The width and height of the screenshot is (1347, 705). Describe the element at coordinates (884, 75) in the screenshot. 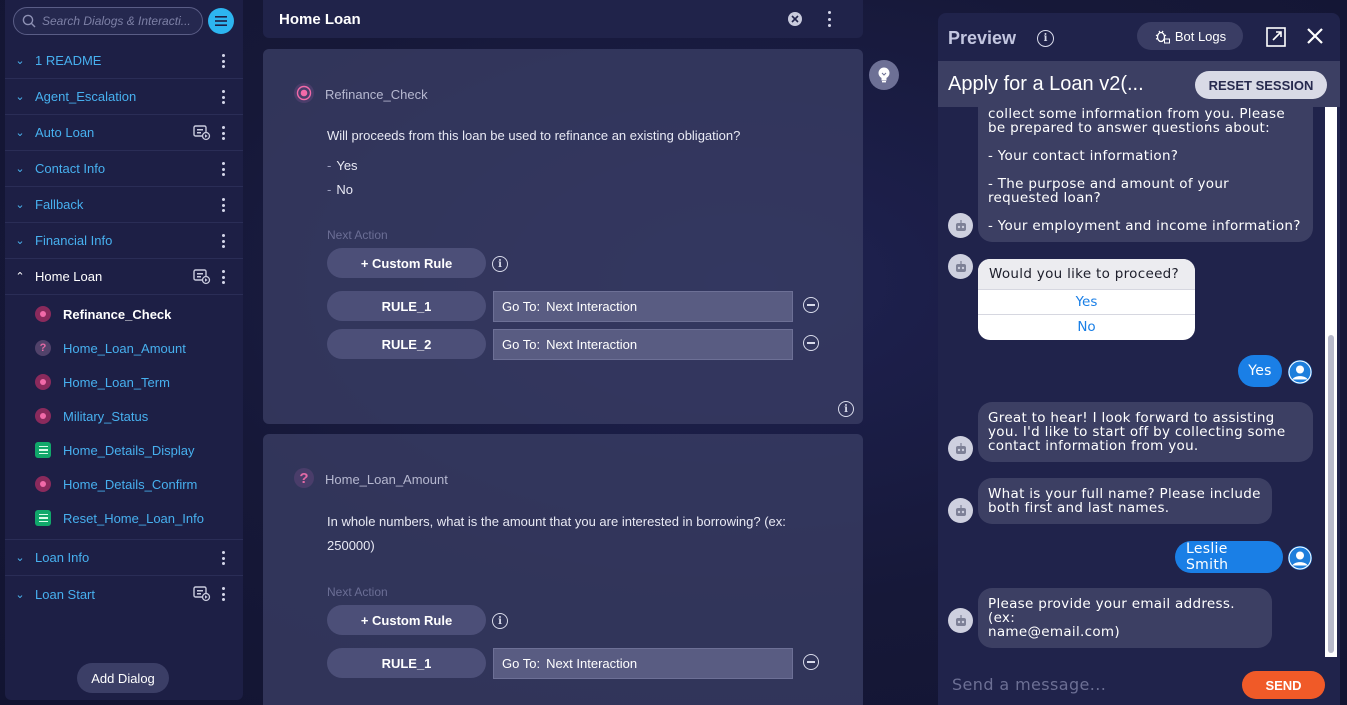

I see `lightbulb-icon` at that location.